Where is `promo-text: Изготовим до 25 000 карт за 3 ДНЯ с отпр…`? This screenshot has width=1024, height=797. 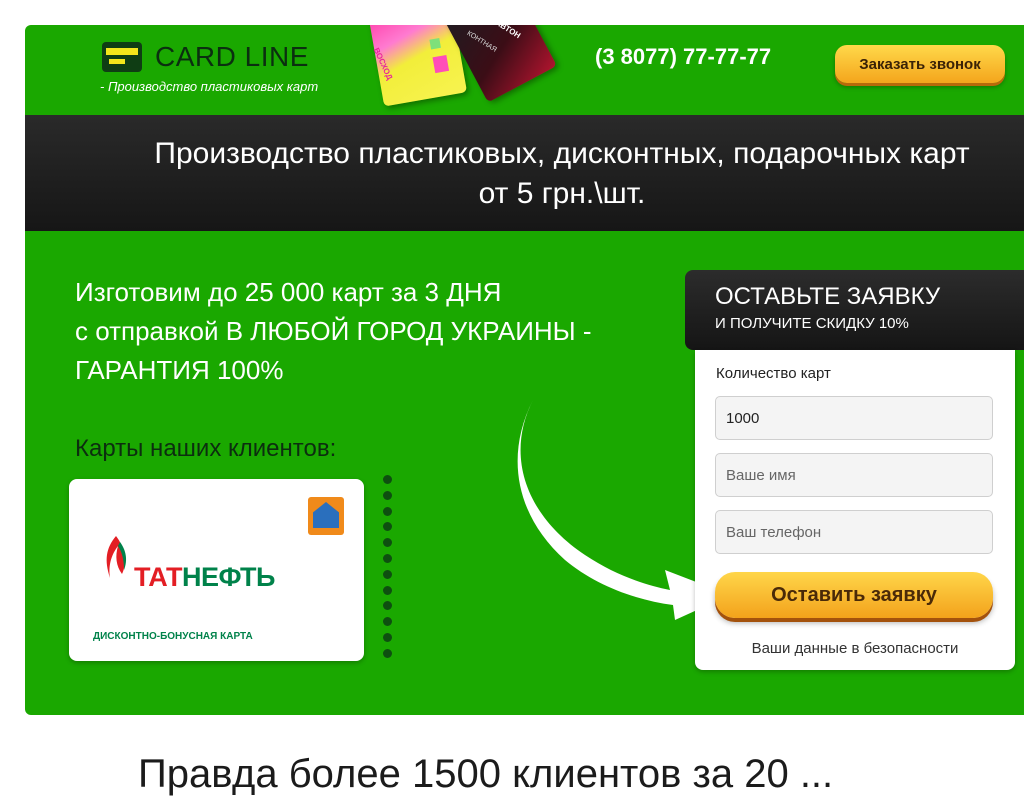 promo-text: Изготовим до 25 000 карт за 3 ДНЯ с отпр… is located at coordinates (333, 331).